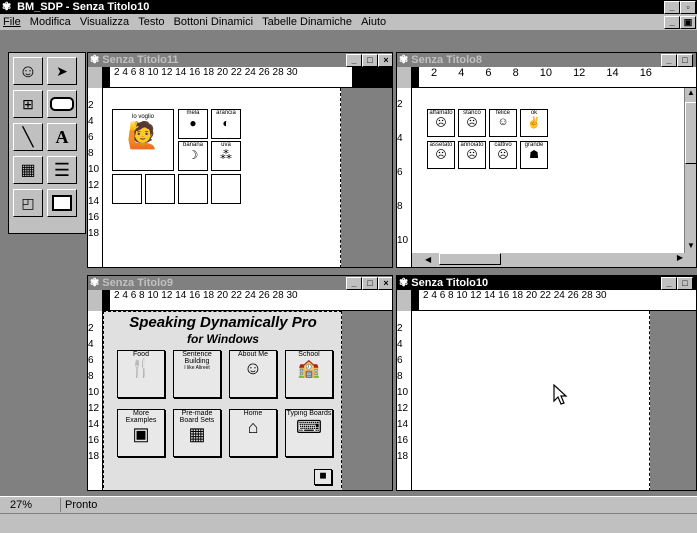 This screenshot has height=533, width=697. I want to click on rounded-button-tool-icon, so click(62, 104).